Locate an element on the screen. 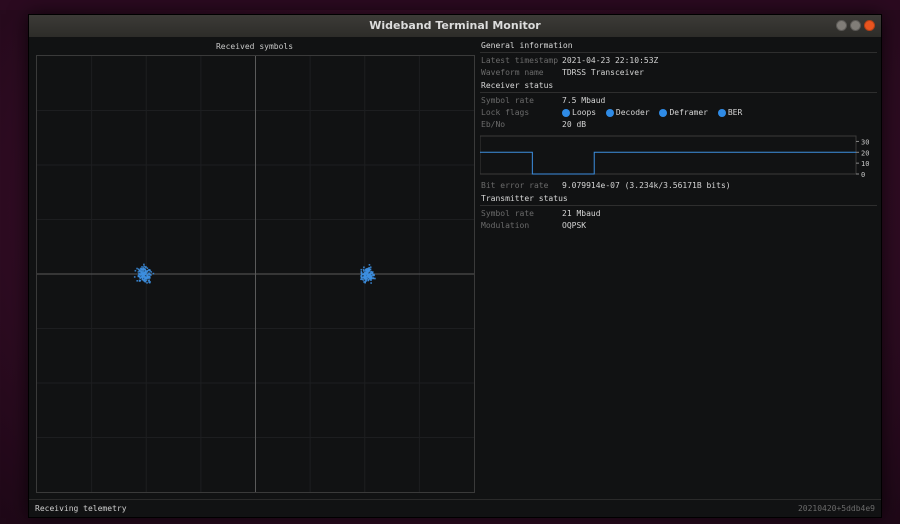 The height and width of the screenshot is (524, 900). ebno-label: Eb/No is located at coordinates (493, 124).